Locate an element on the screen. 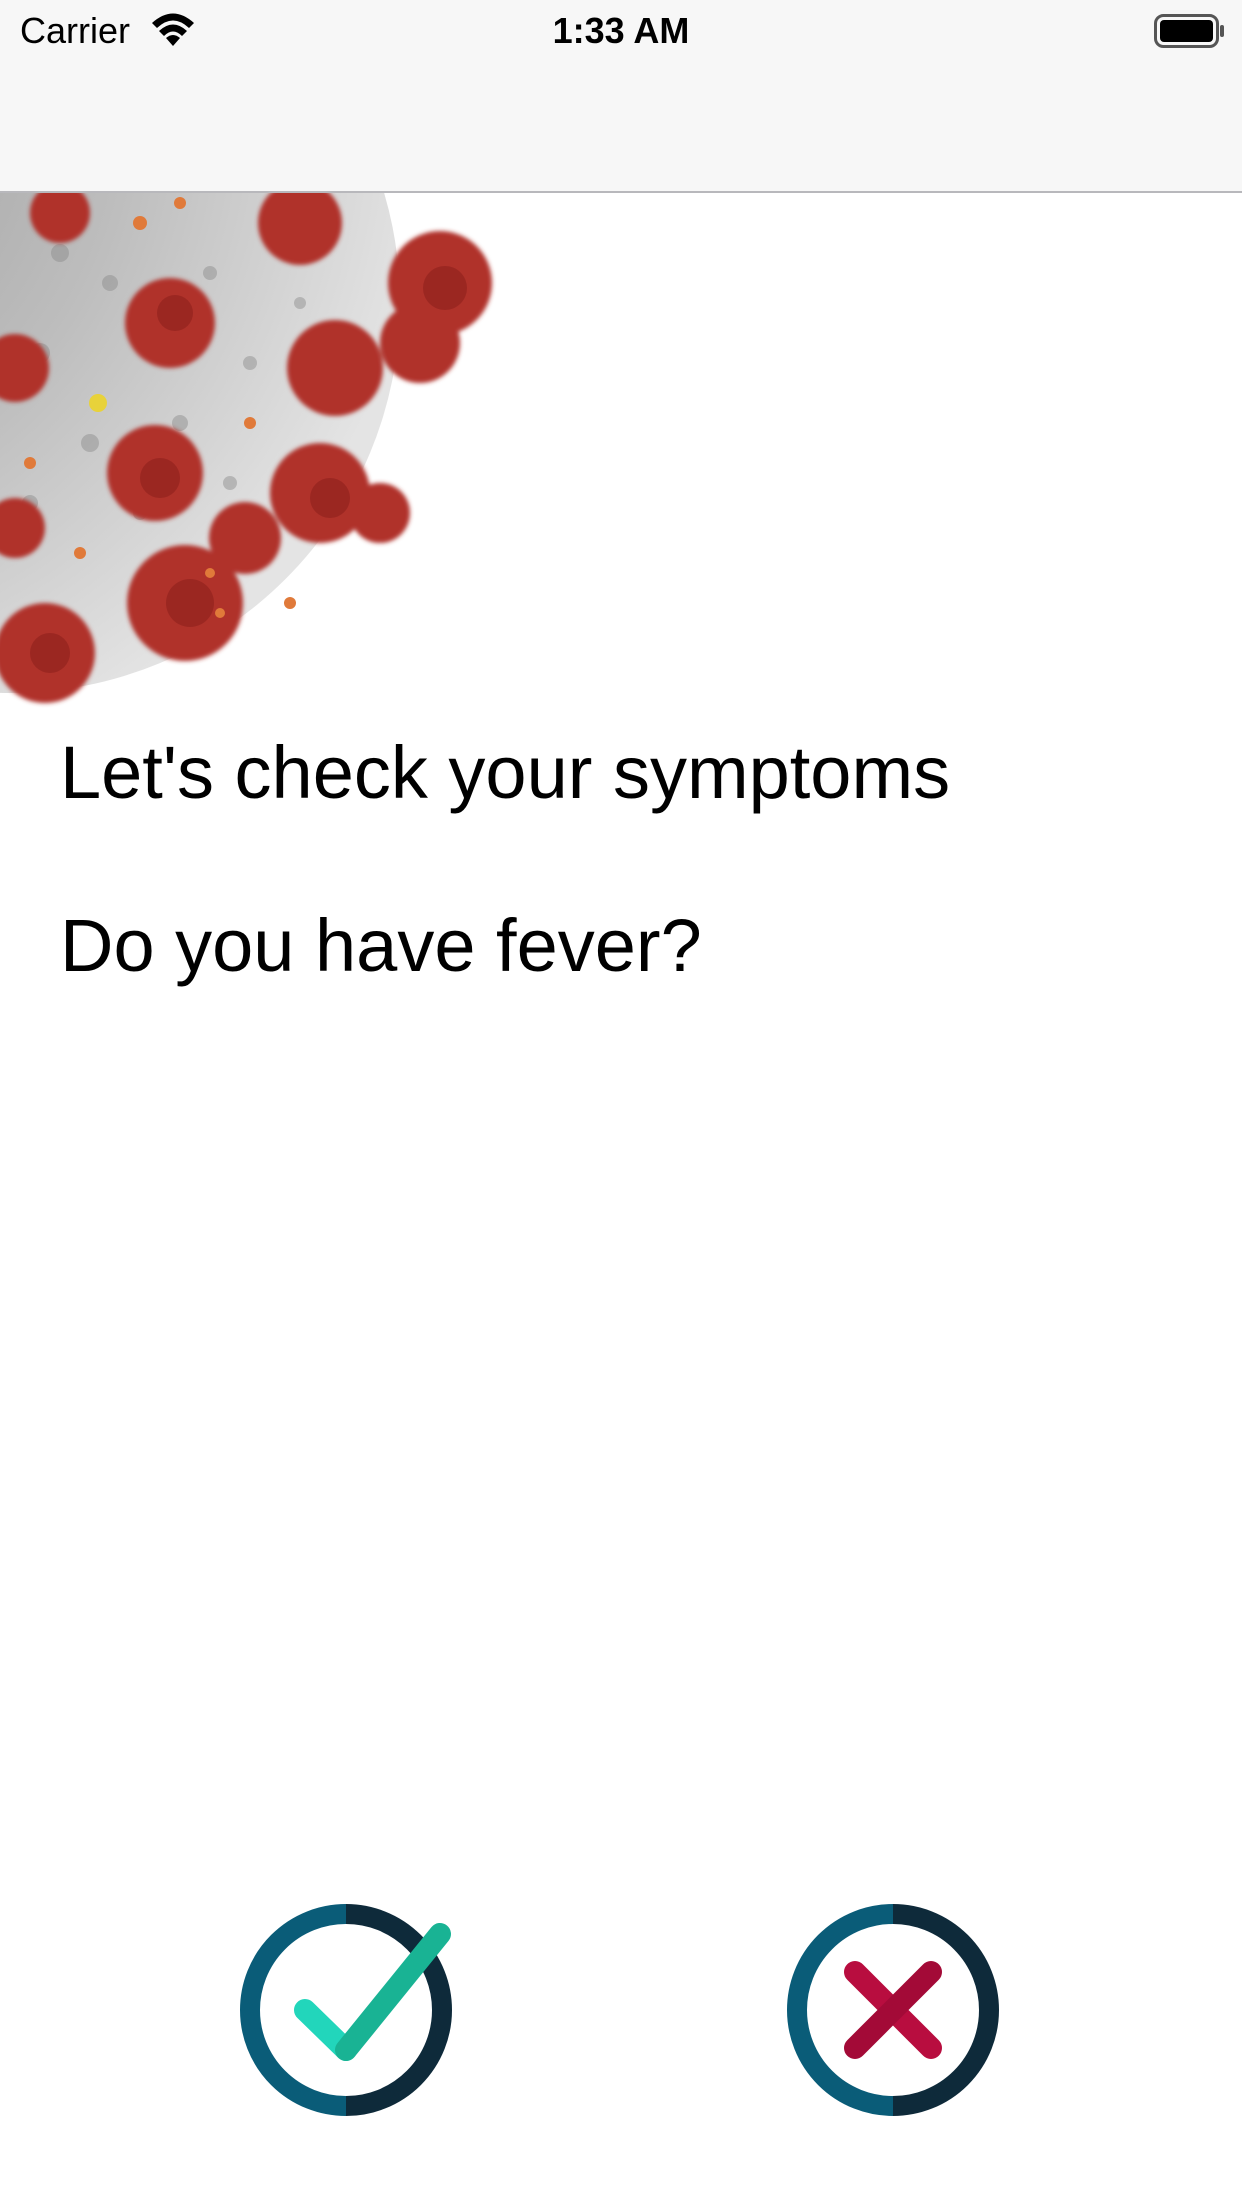  battery-icon is located at coordinates (1189, 31).